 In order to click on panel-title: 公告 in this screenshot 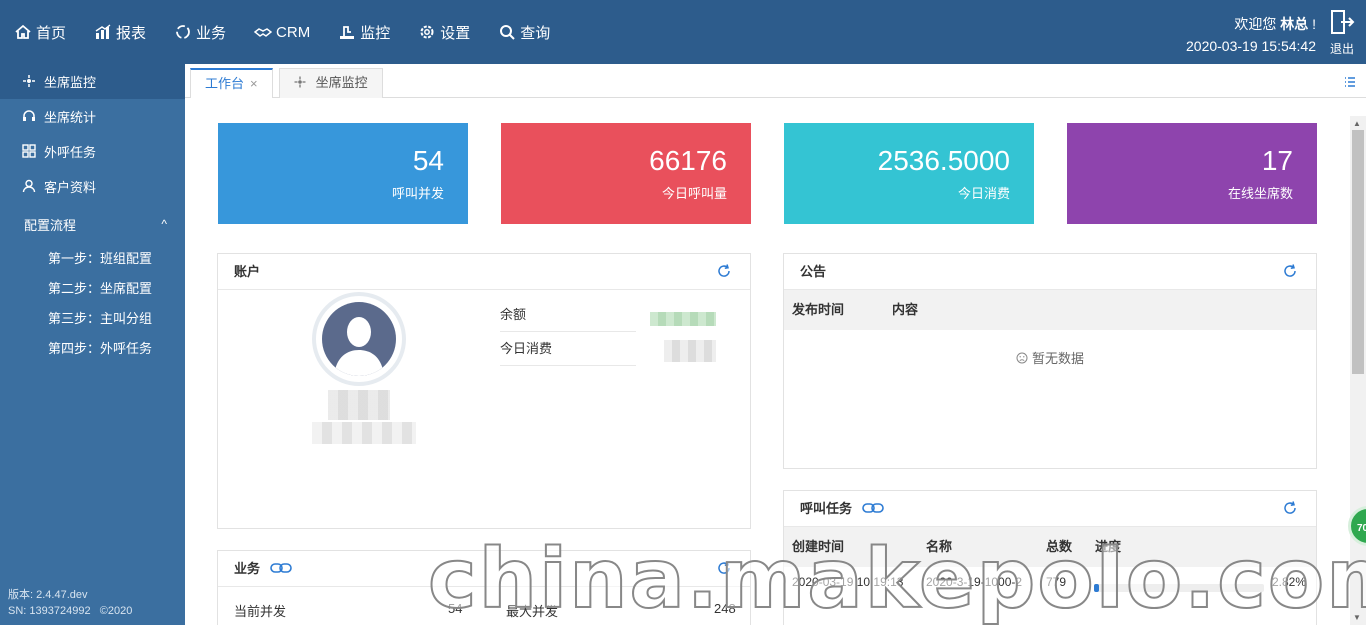, I will do `click(813, 271)`.